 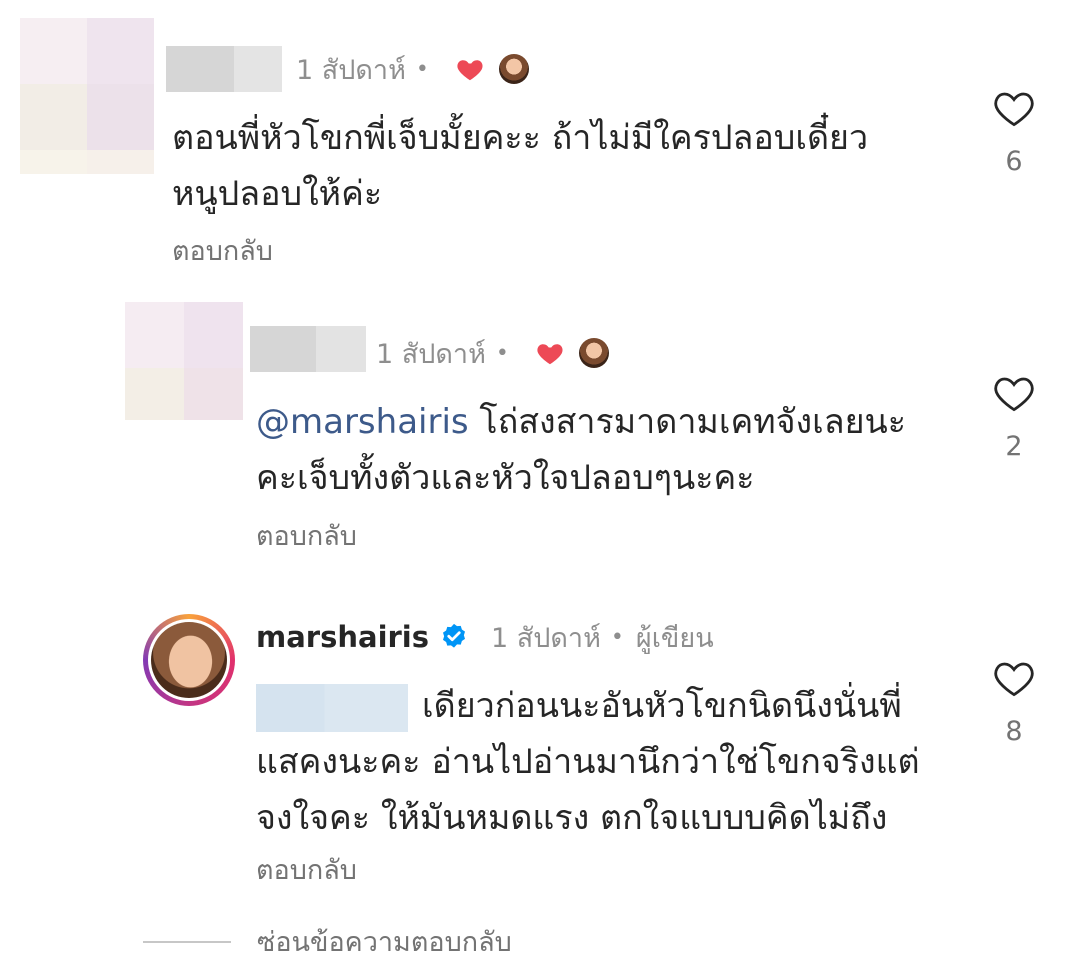 I want to click on verified-badge-icon, so click(x=454, y=637).